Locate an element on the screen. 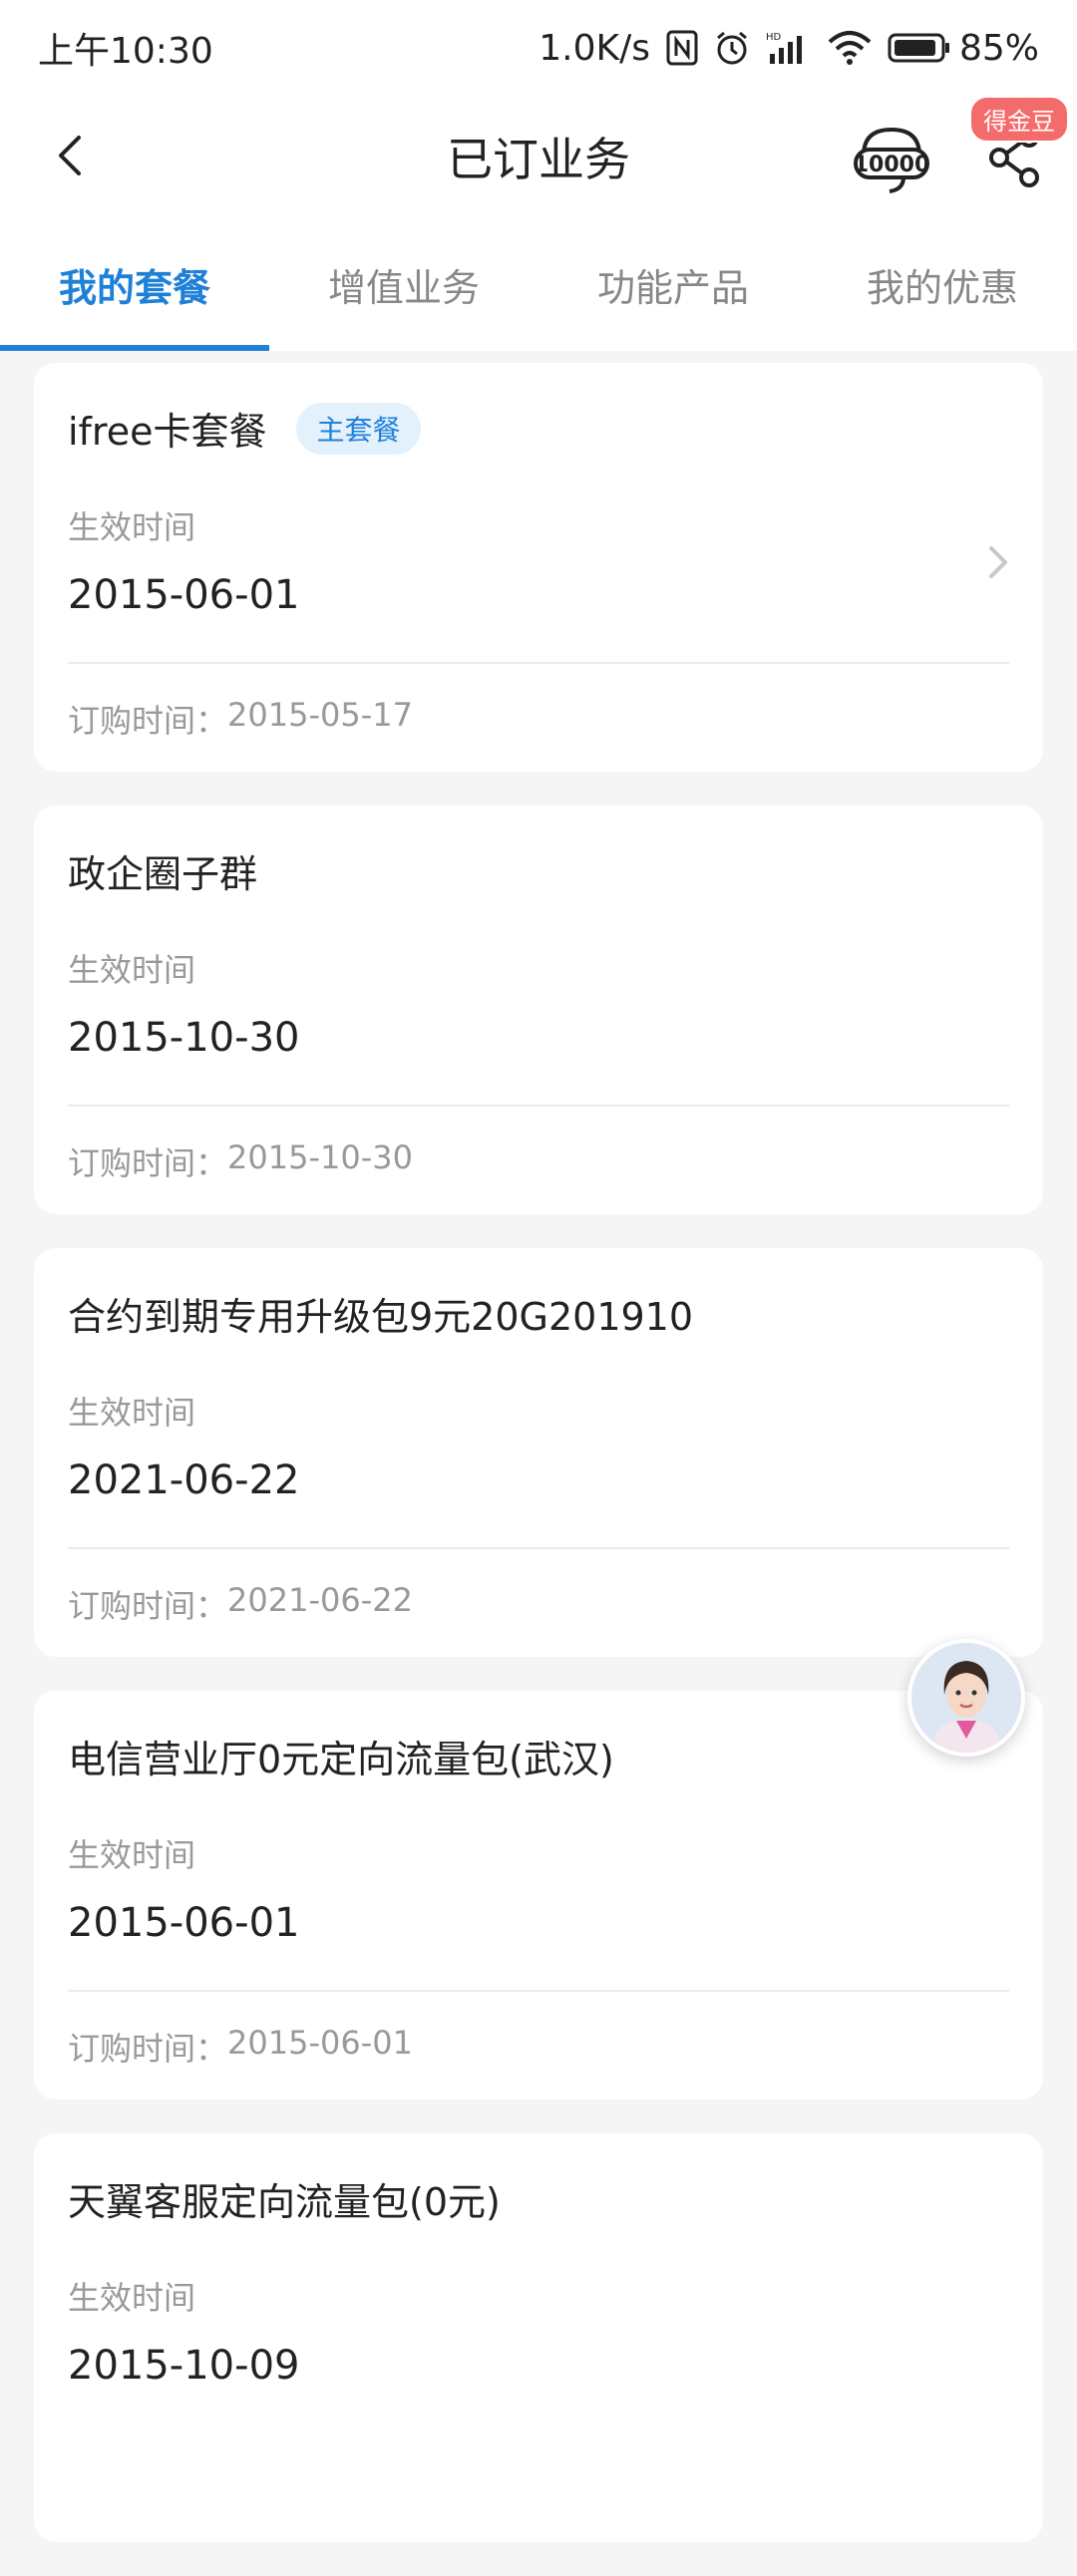 Image resolution: width=1077 pixels, height=2576 pixels. effective-date: 2021-06-22 is located at coordinates (184, 1480).